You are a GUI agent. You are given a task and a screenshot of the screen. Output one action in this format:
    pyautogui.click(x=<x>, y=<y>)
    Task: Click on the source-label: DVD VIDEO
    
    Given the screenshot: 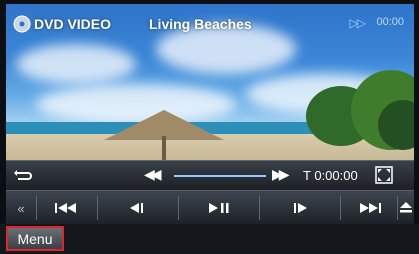 What is the action you would take?
    pyautogui.click(x=73, y=24)
    